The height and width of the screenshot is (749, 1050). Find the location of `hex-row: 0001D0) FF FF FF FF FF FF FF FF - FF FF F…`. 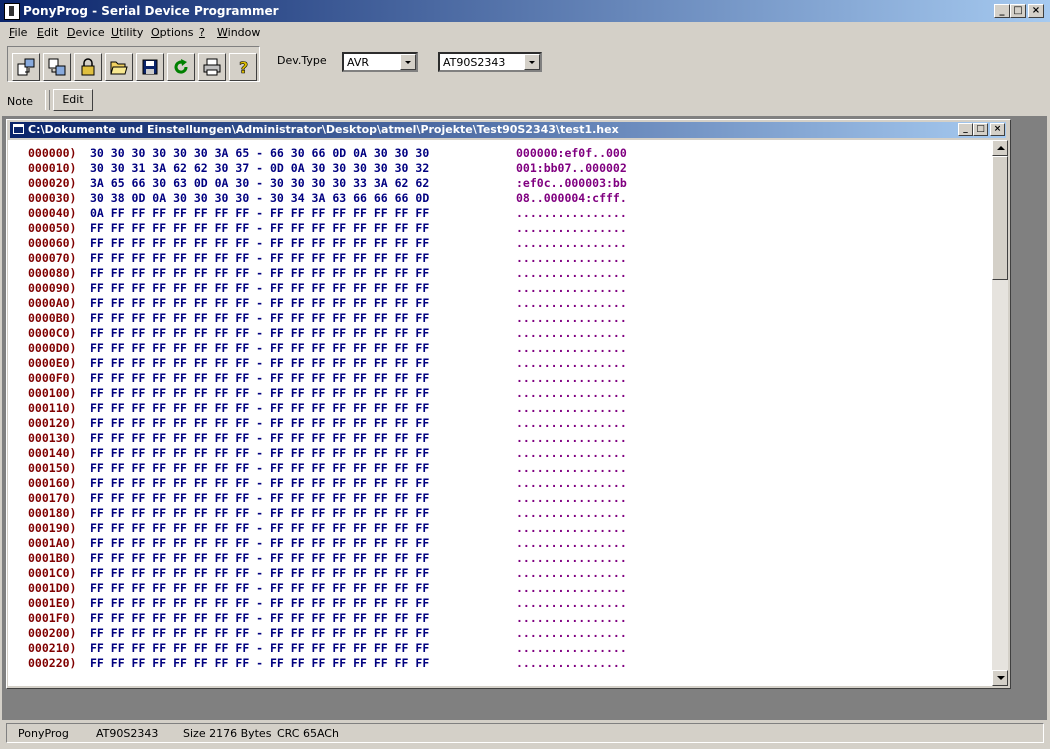

hex-row: 0001D0) FF FF FF FF FF FF FF FF - FF FF F… is located at coordinates (327, 588).